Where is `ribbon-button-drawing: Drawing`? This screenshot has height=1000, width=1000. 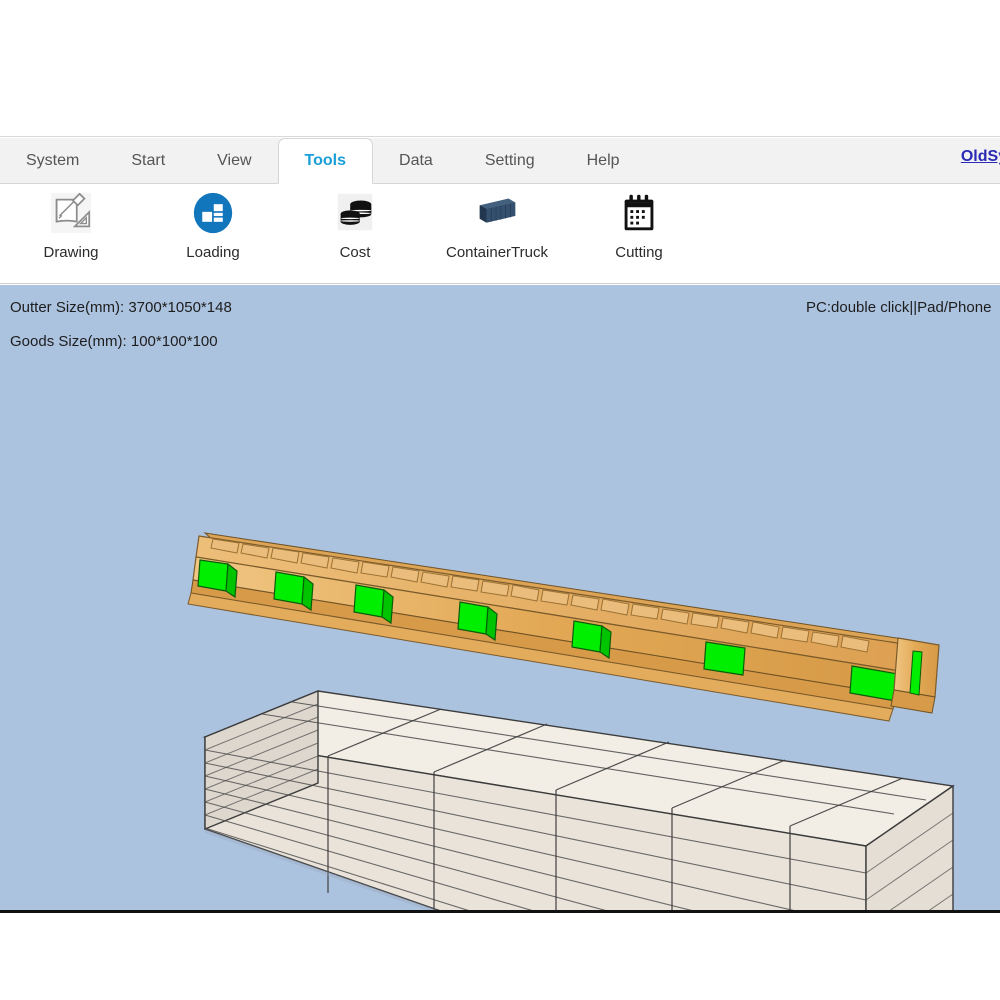
ribbon-button-drawing: Drawing is located at coordinates (71, 234).